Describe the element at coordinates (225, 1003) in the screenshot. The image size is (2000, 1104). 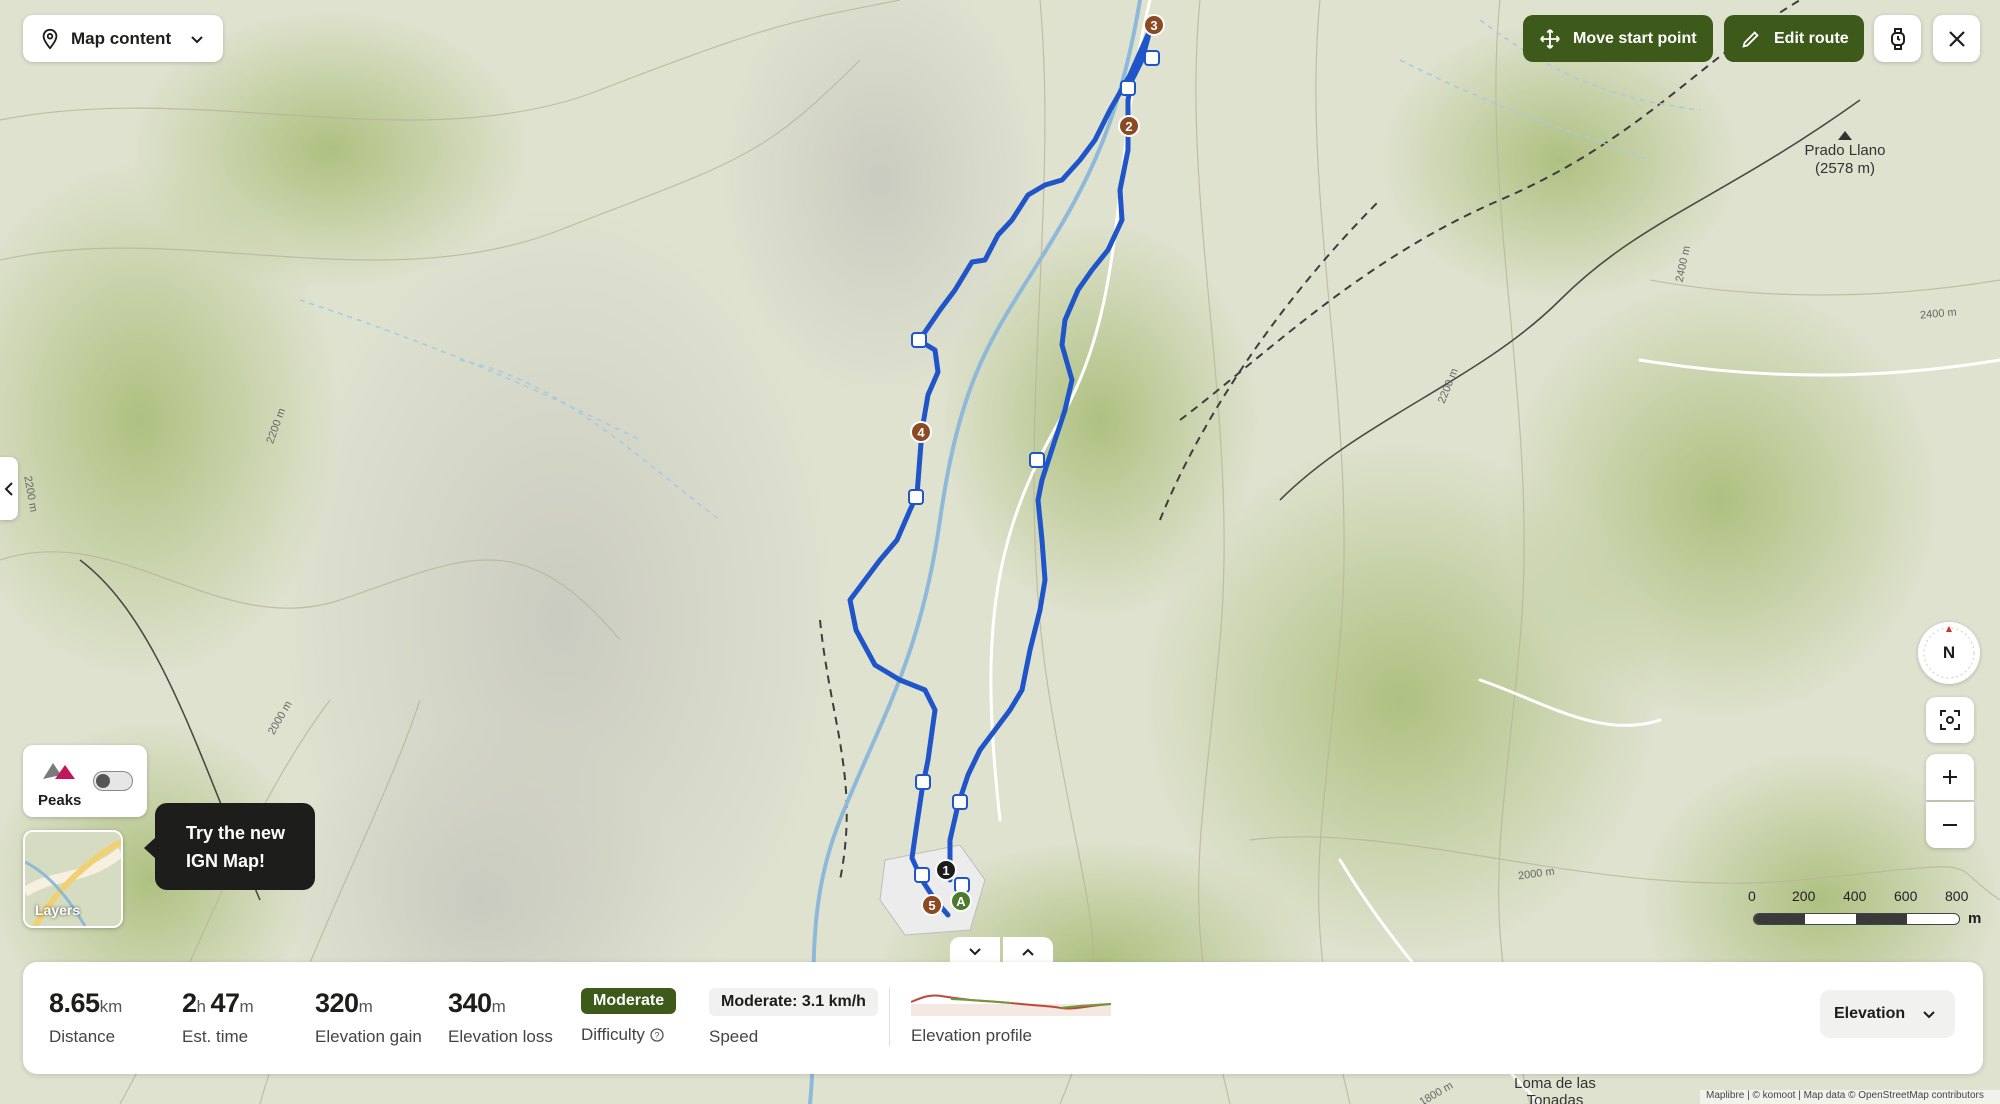
I see `time-minutes: 47` at that location.